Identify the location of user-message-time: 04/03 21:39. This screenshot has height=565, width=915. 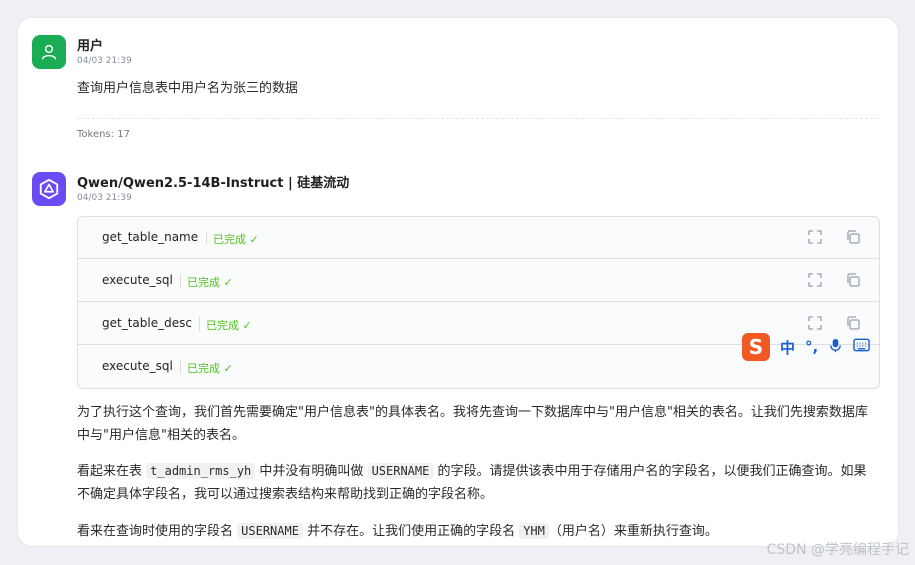
(104, 61).